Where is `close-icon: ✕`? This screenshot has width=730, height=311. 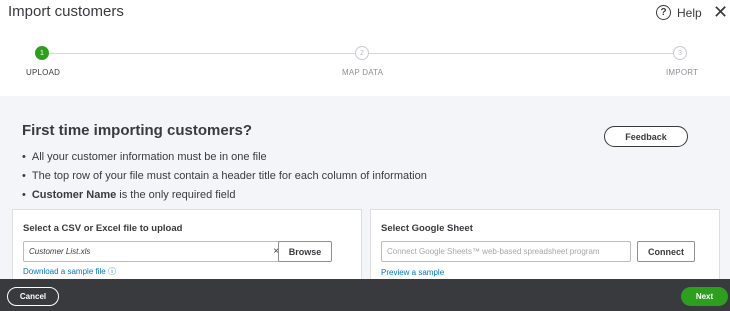 close-icon: ✕ is located at coordinates (720, 12).